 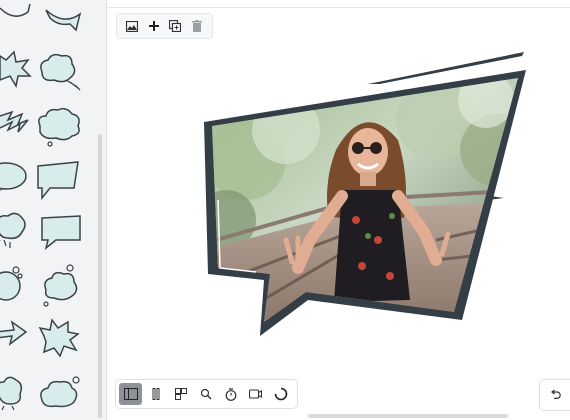 What do you see at coordinates (408, 416) in the screenshot?
I see `horizontal-scrollbar` at bounding box center [408, 416].